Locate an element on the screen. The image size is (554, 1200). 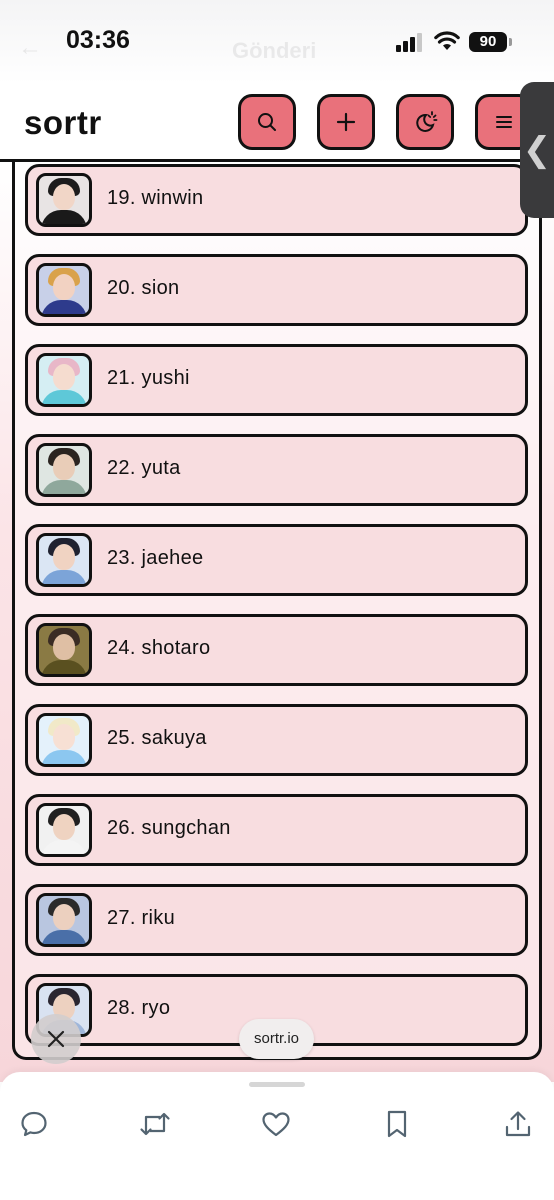
ranking-item-label: 28. ryo is located at coordinates (139, 1008).